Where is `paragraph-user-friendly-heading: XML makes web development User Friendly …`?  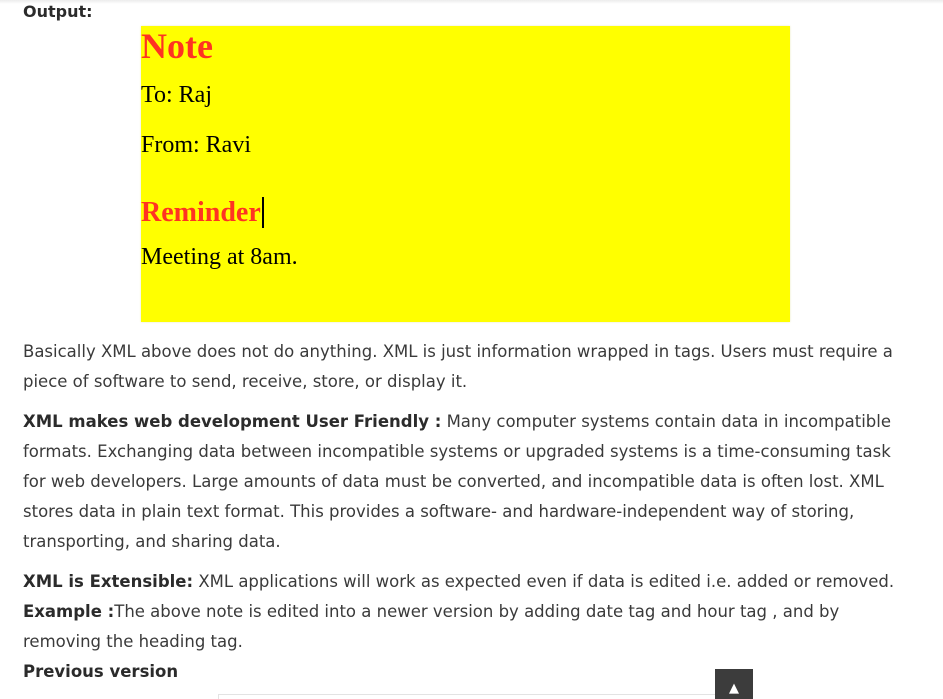
paragraph-user-friendly-heading: XML makes web development User Friendly … is located at coordinates (232, 421).